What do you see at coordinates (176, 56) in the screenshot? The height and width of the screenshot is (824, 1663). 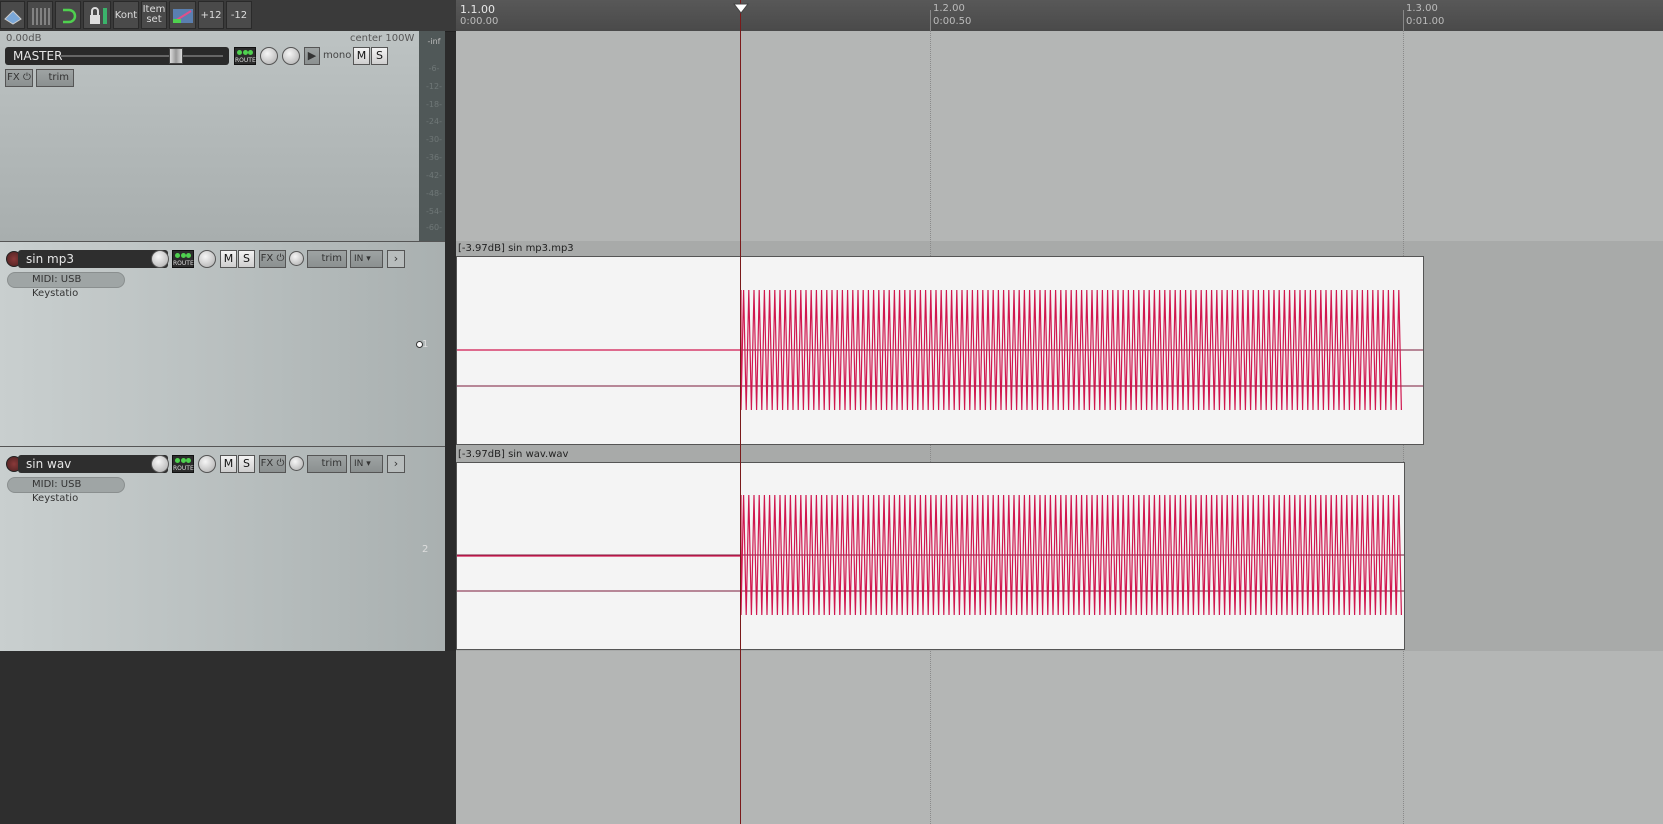 I see `master-fader-handle` at bounding box center [176, 56].